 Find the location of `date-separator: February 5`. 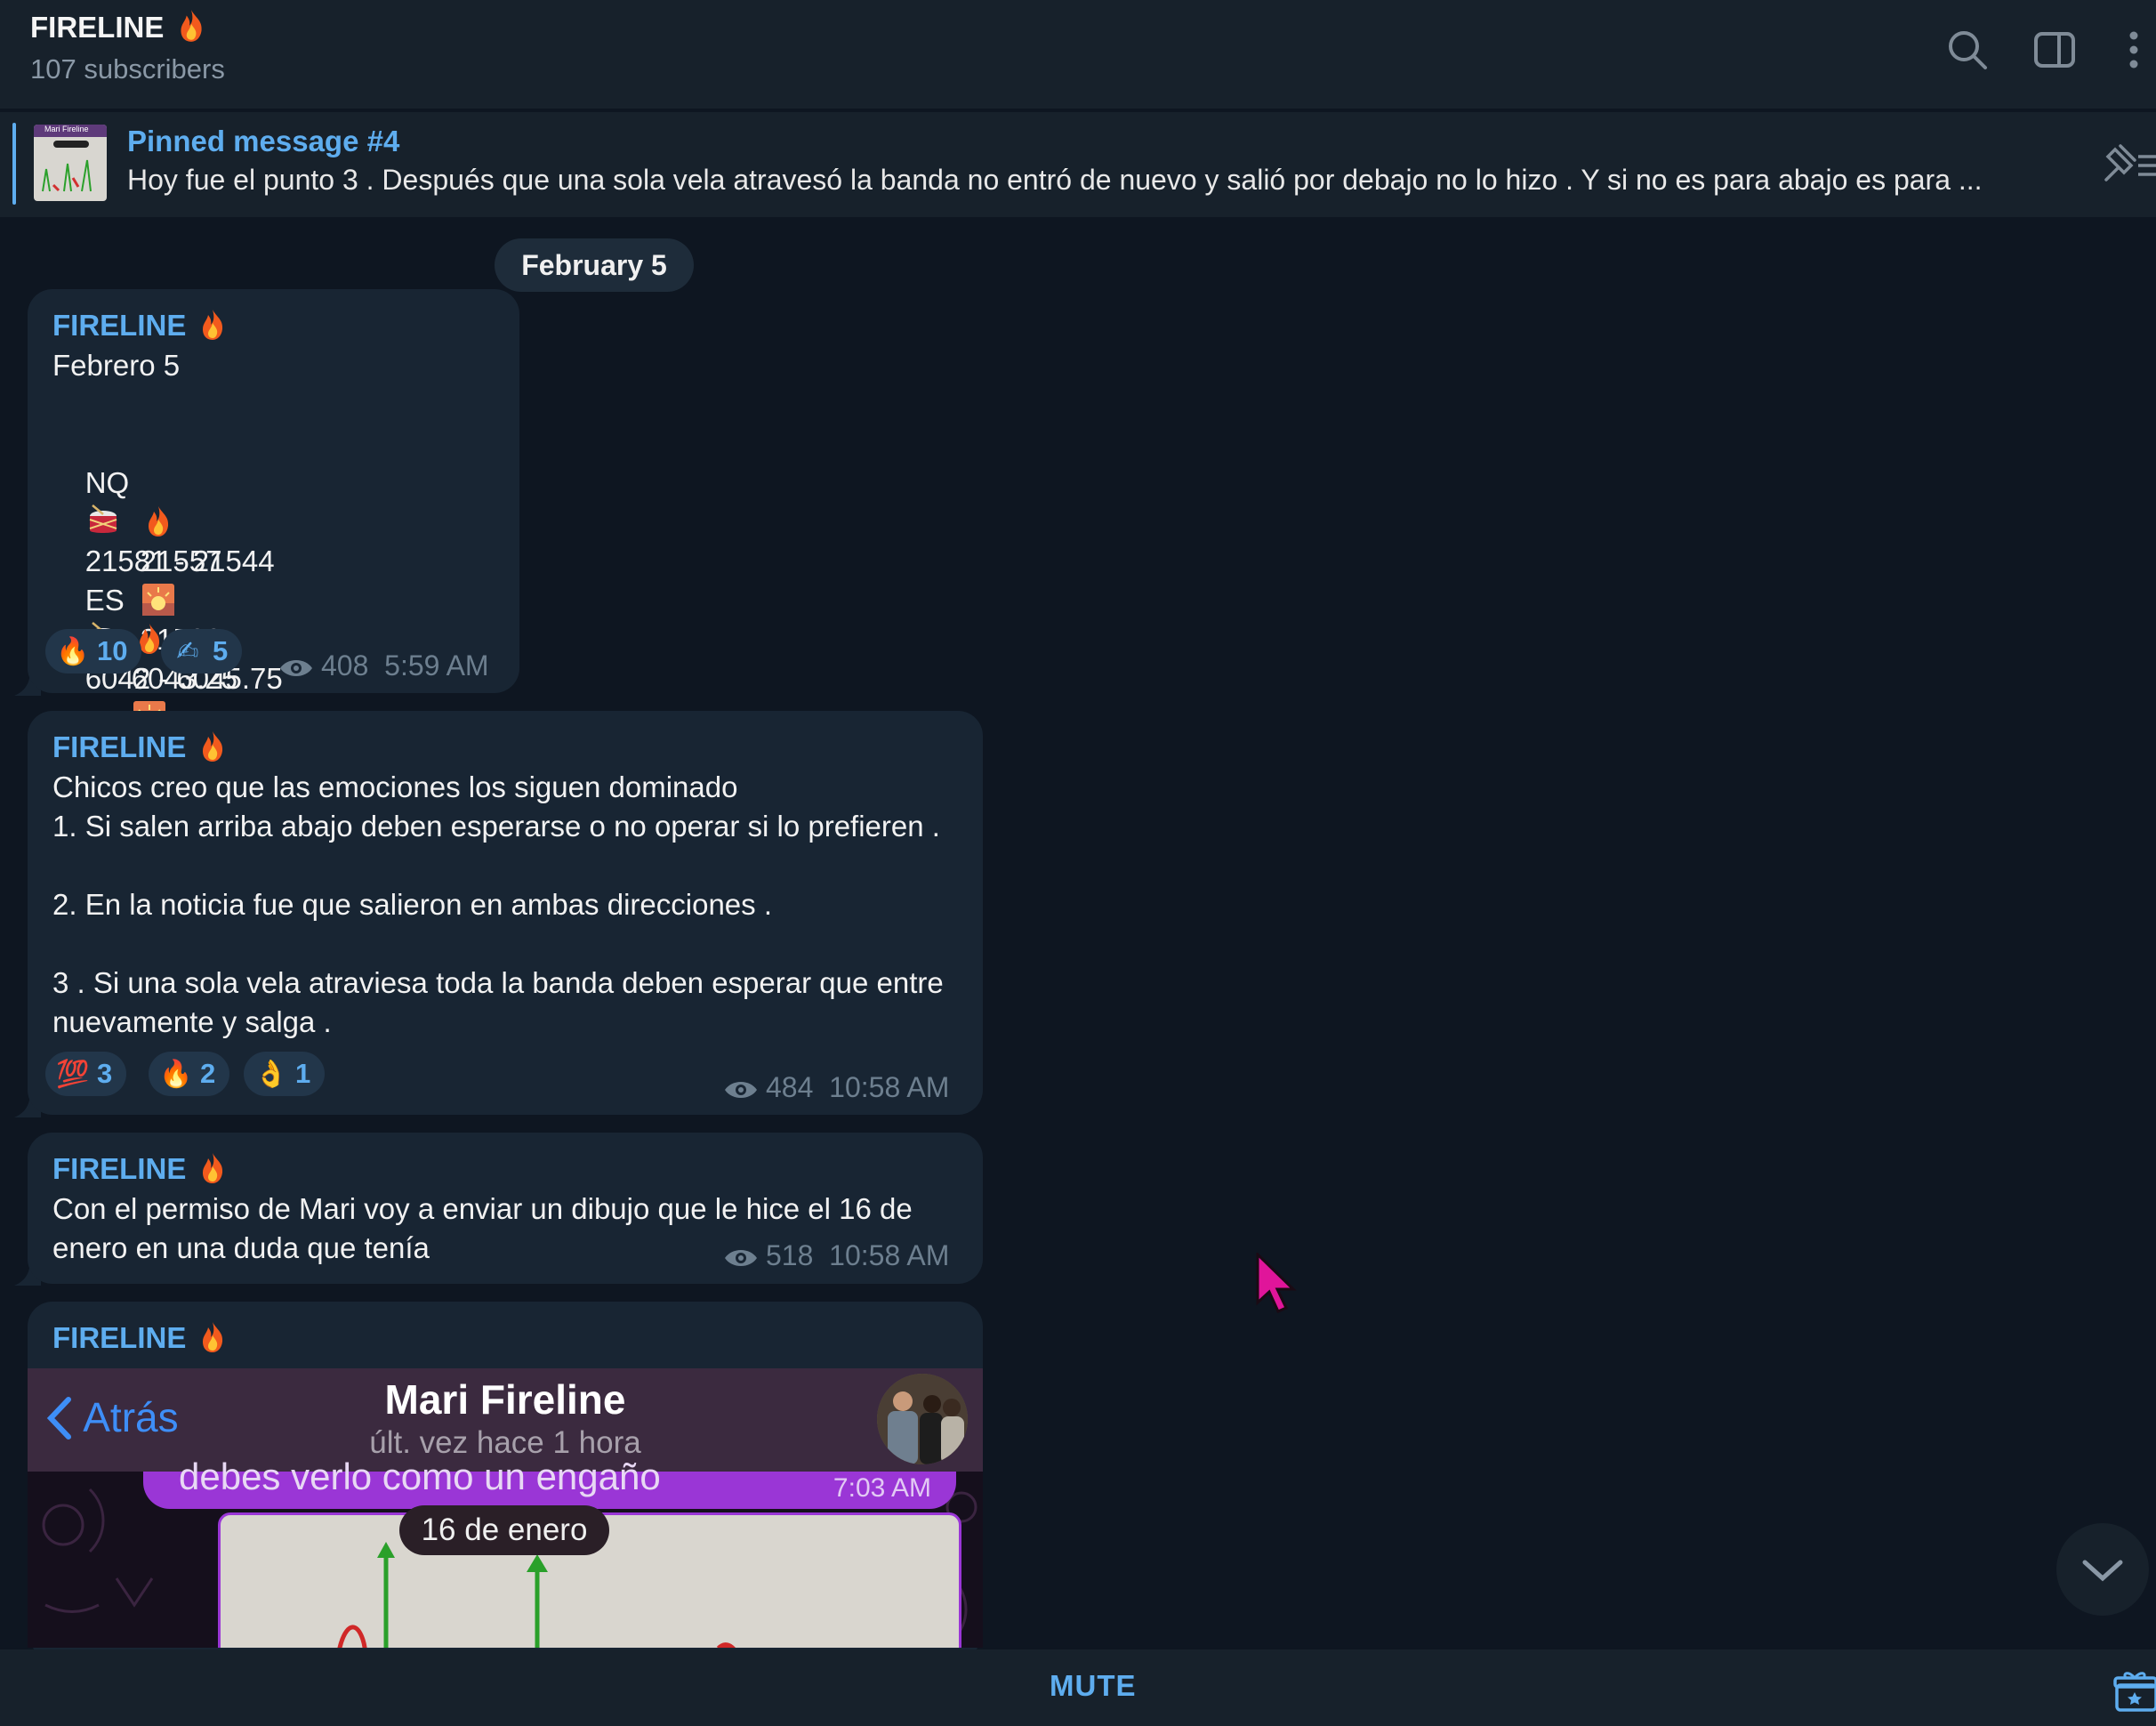

date-separator: February 5 is located at coordinates (595, 265).